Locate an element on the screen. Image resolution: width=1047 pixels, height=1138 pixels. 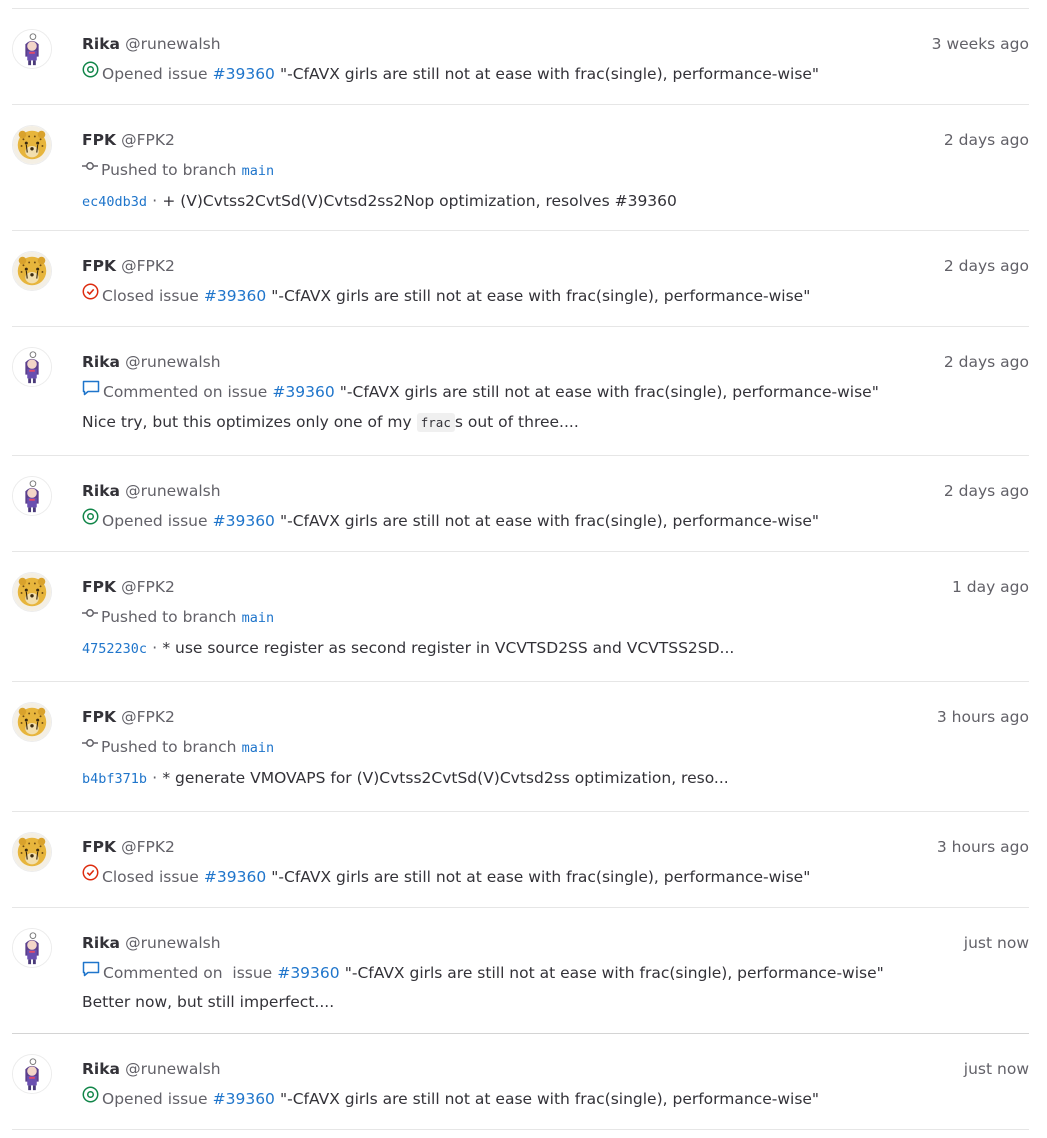
commit-sha-link: 4752230c is located at coordinates (114, 649).